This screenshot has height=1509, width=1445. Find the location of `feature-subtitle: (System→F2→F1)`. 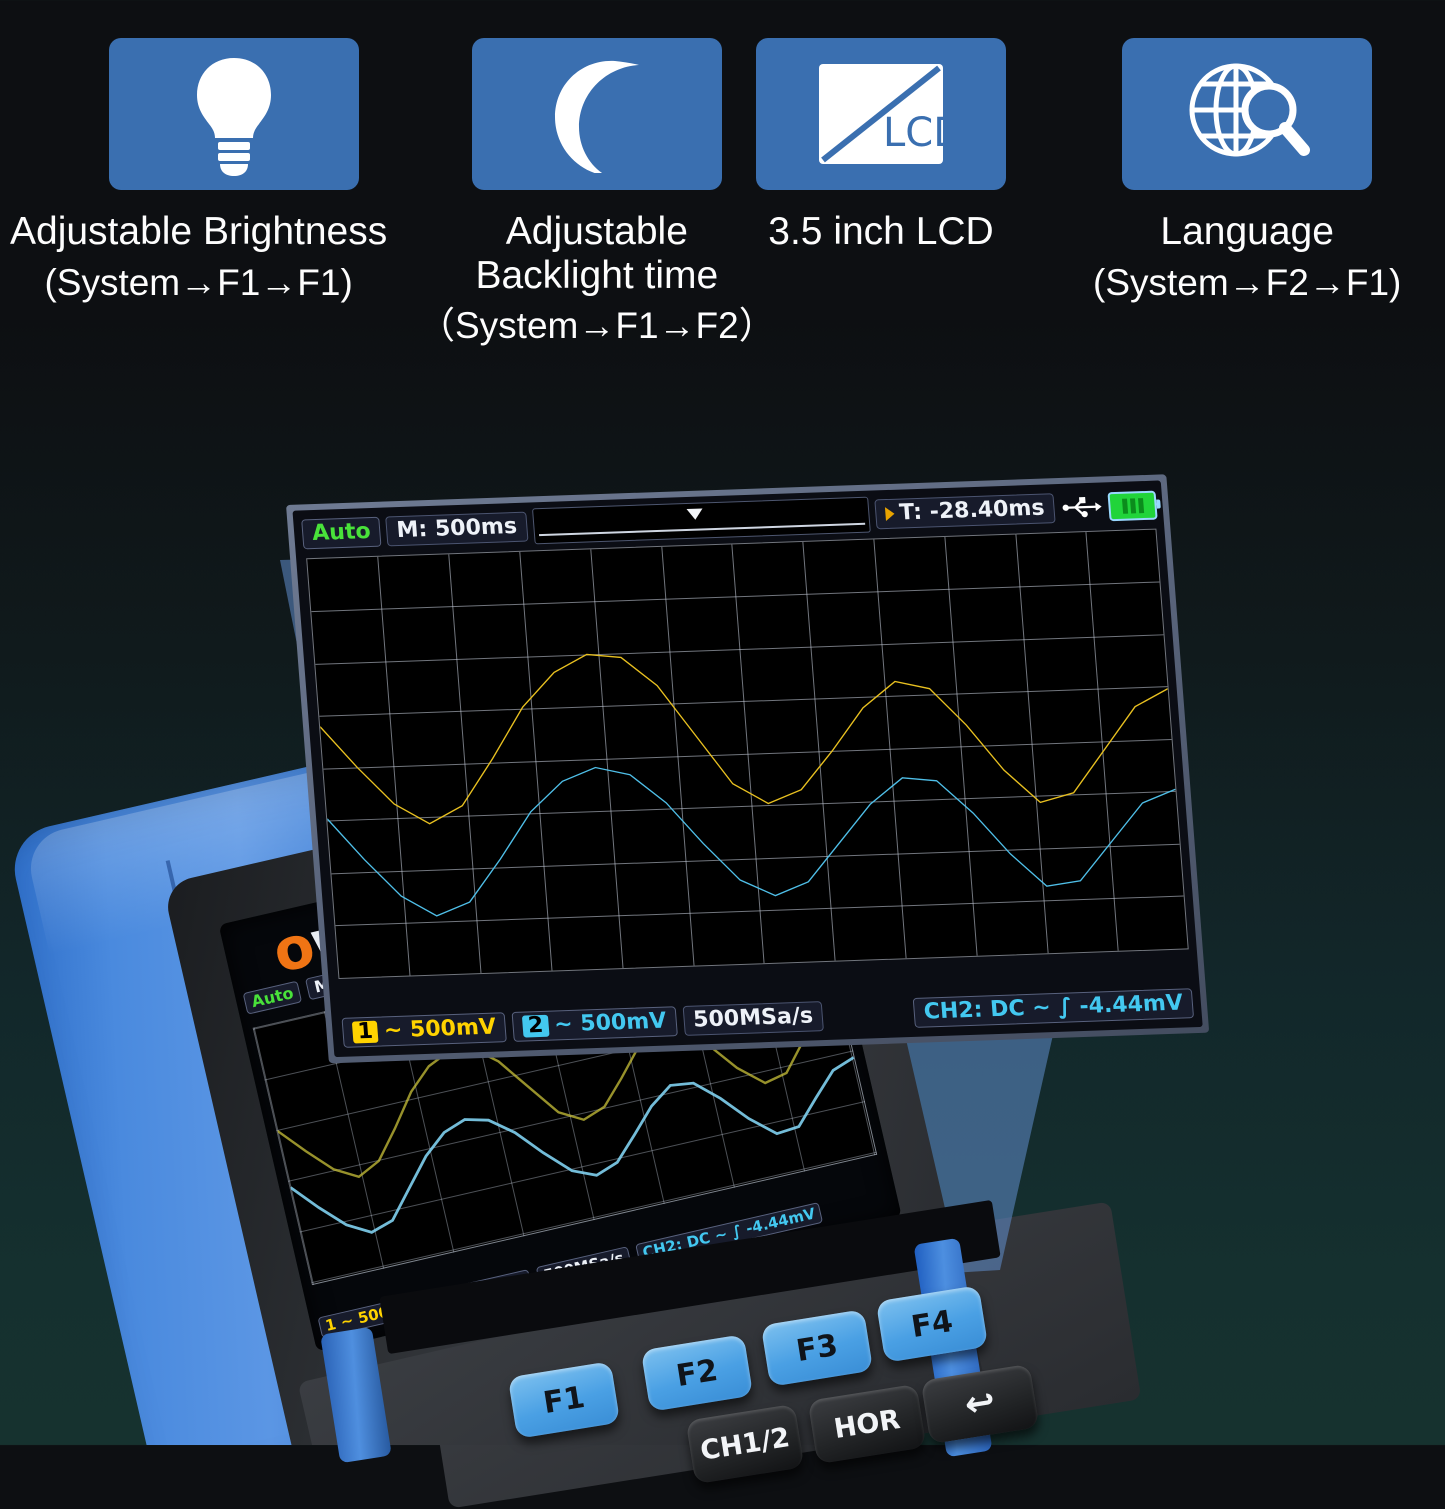

feature-subtitle: (System→F2→F1) is located at coordinates (1247, 282).